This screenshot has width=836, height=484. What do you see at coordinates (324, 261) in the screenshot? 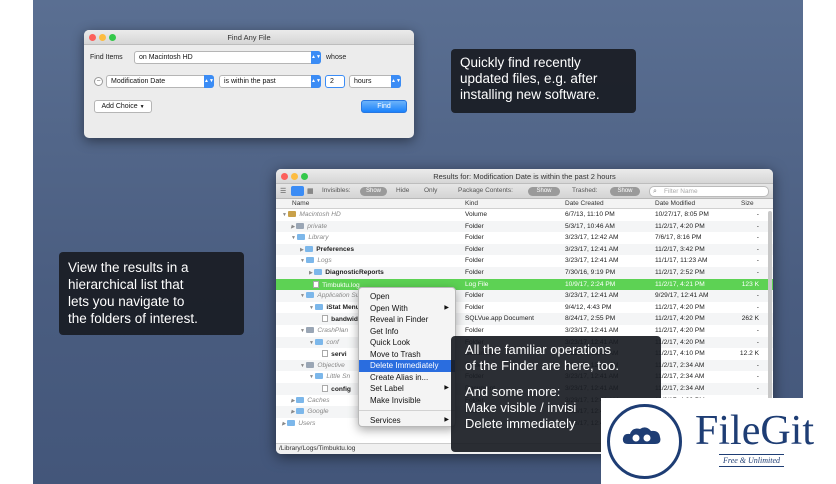
I see `row-name-text: Logs` at bounding box center [324, 261].